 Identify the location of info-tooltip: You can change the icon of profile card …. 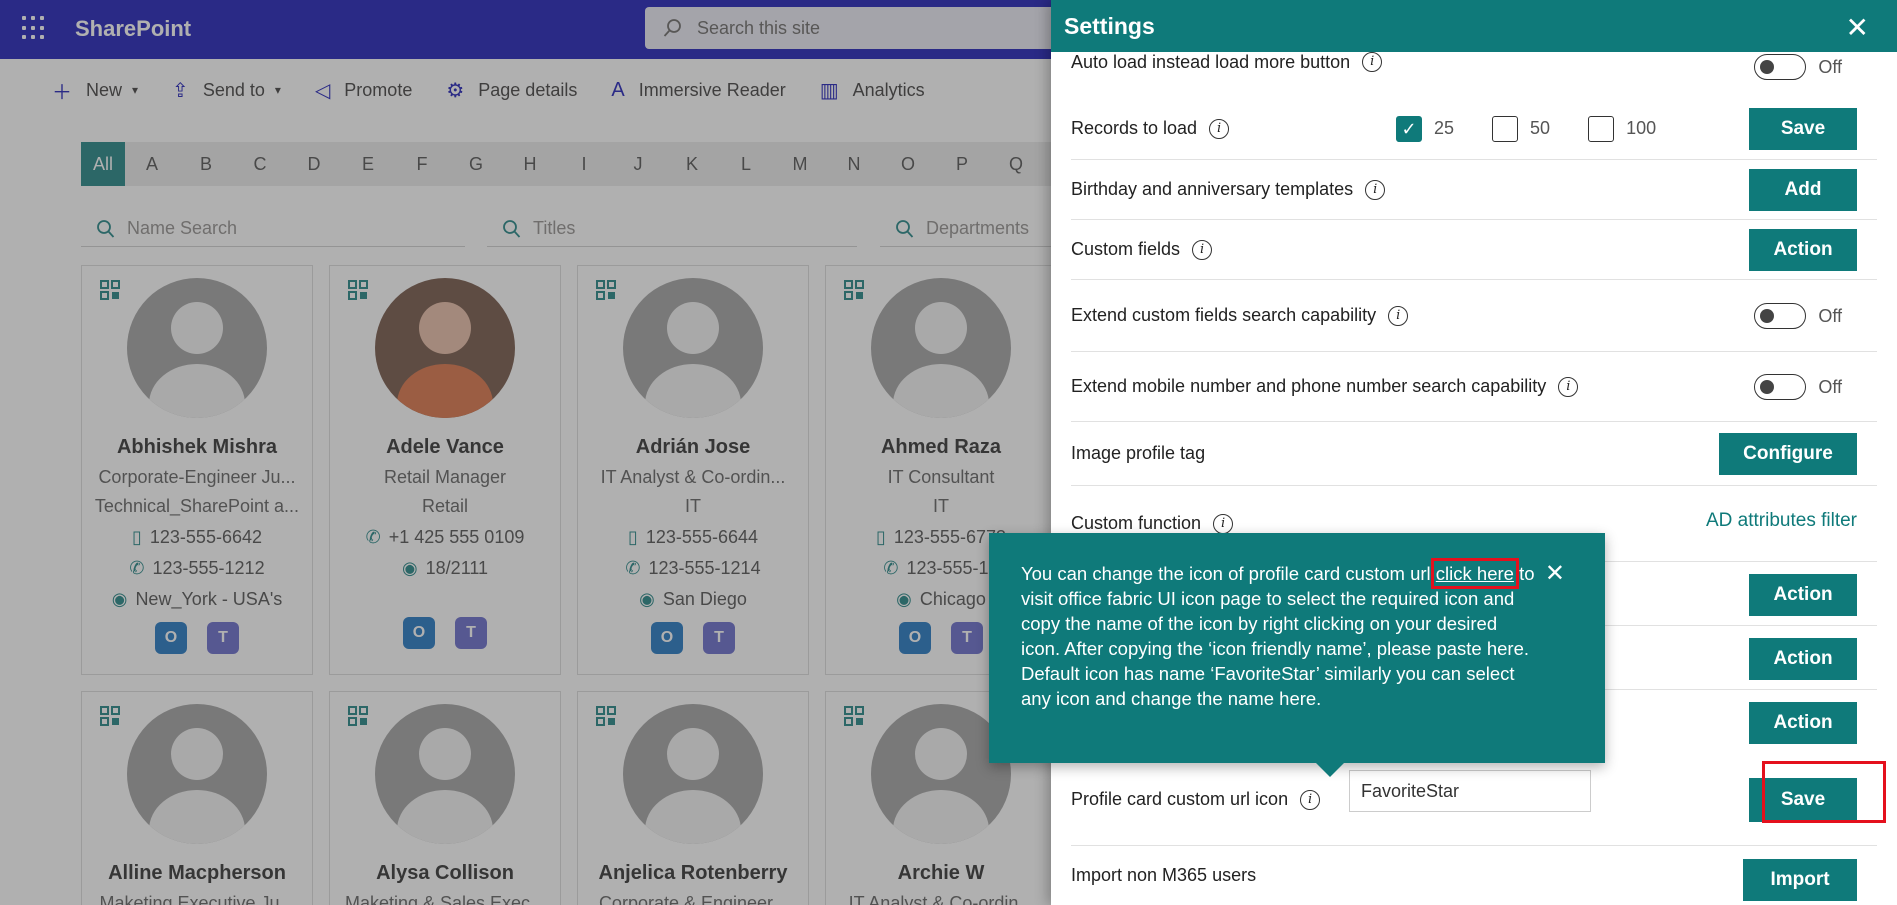
(1297, 648).